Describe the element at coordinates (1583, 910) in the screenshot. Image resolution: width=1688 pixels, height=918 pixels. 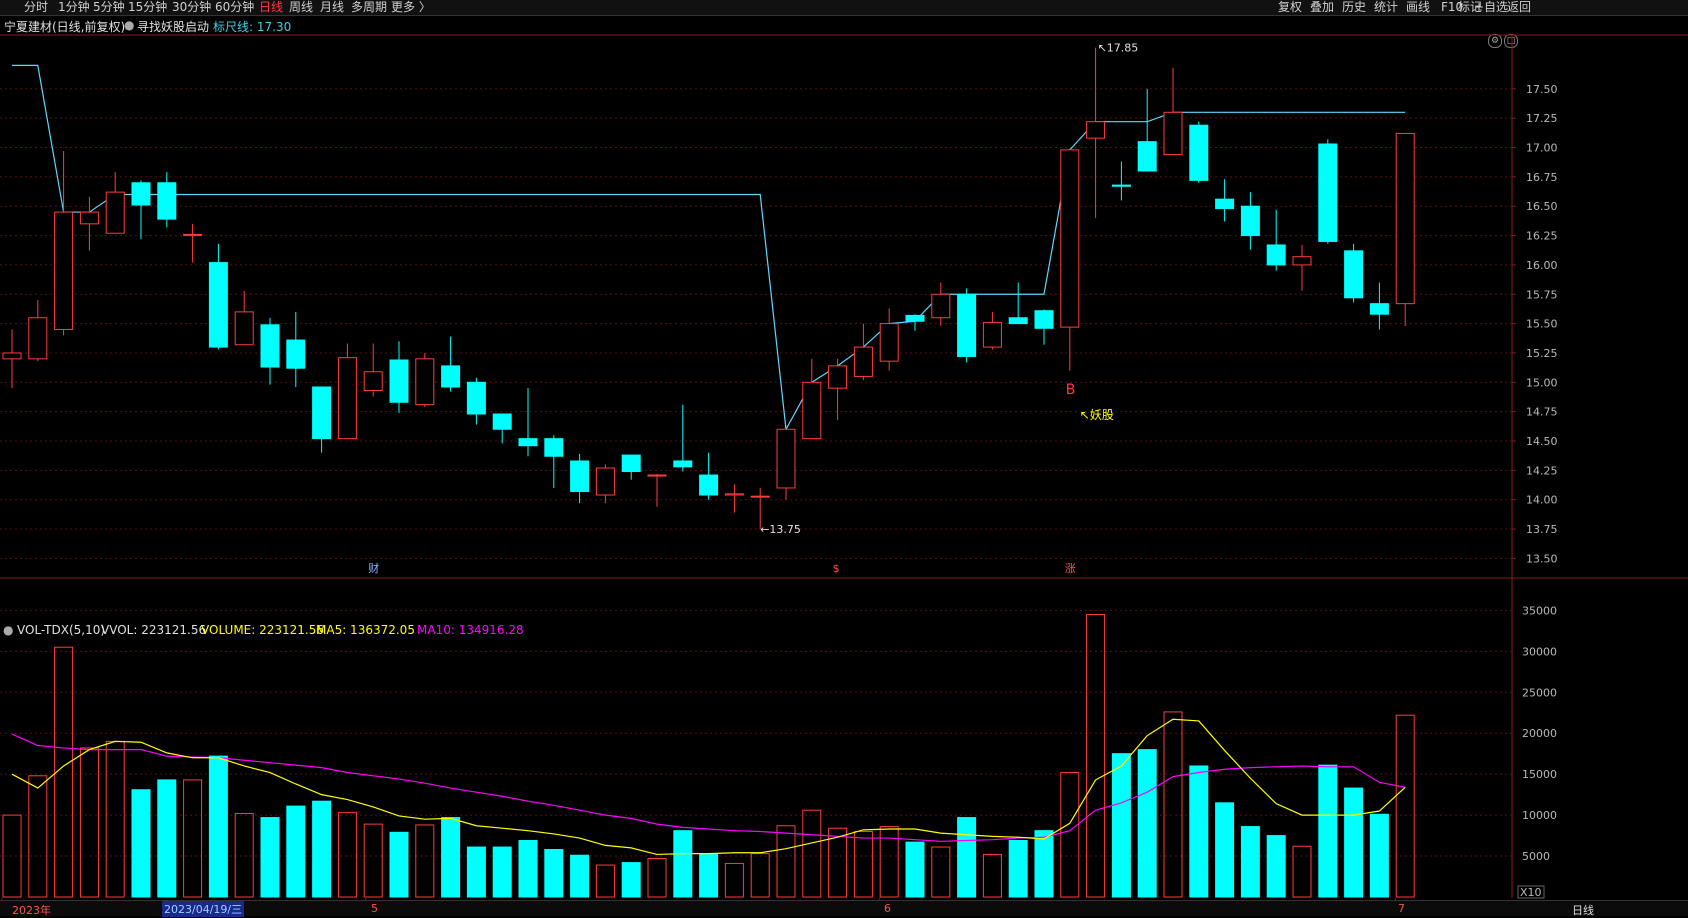
I see `period-label: 日线` at that location.